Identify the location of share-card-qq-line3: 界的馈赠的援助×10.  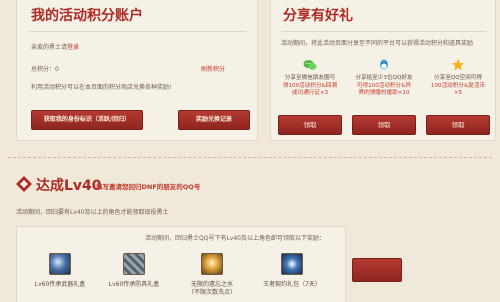
(384, 93).